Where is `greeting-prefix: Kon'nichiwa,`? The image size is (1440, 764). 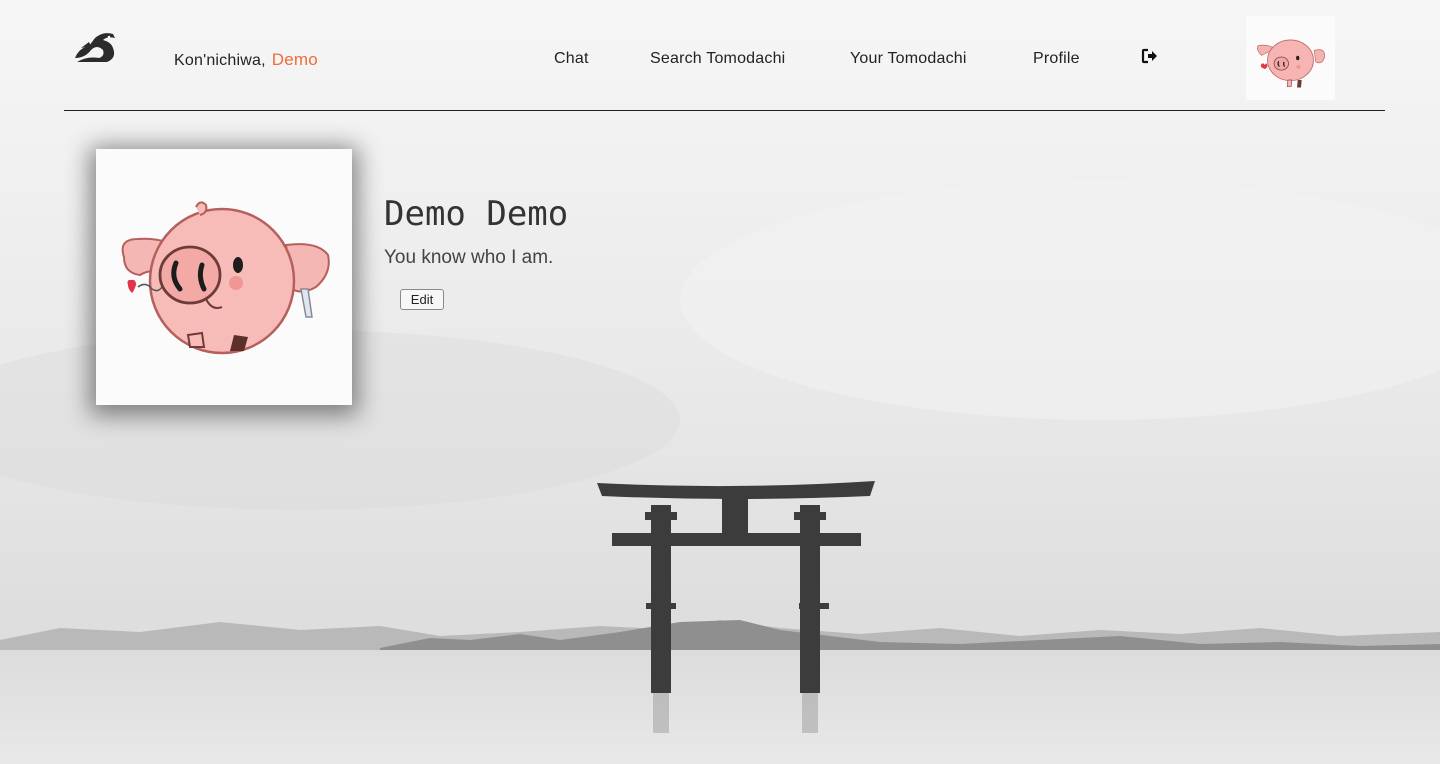
greeting-prefix: Kon'nichiwa, is located at coordinates (220, 60).